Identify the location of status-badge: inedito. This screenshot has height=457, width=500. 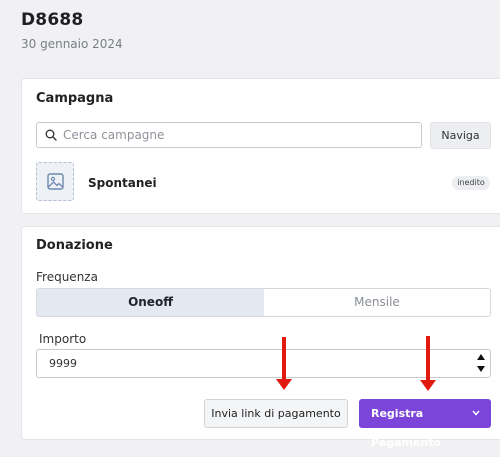
(471, 183).